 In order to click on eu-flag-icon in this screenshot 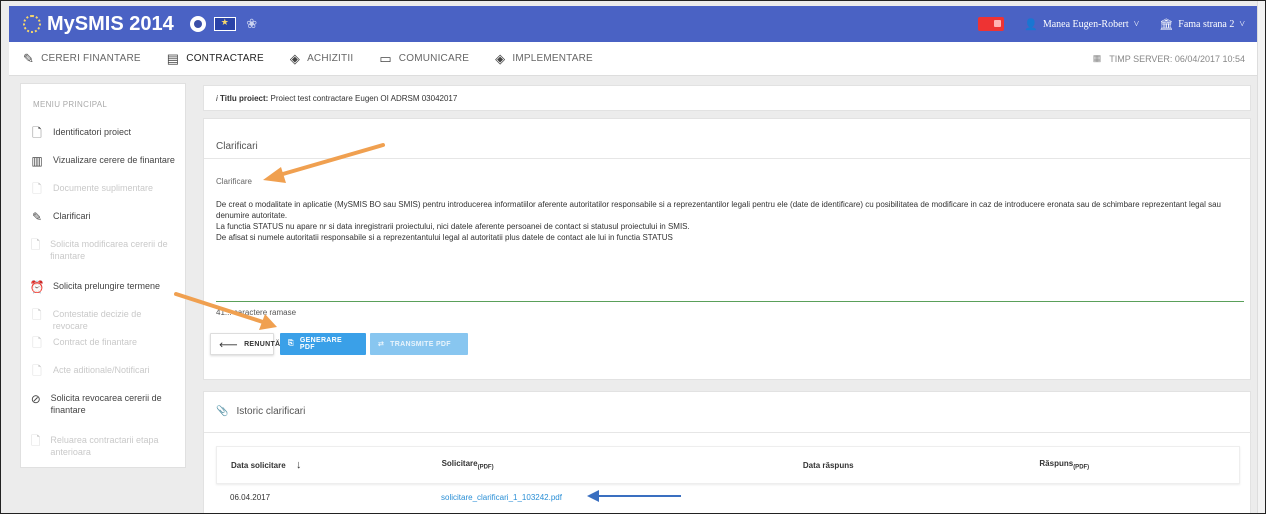, I will do `click(224, 24)`.